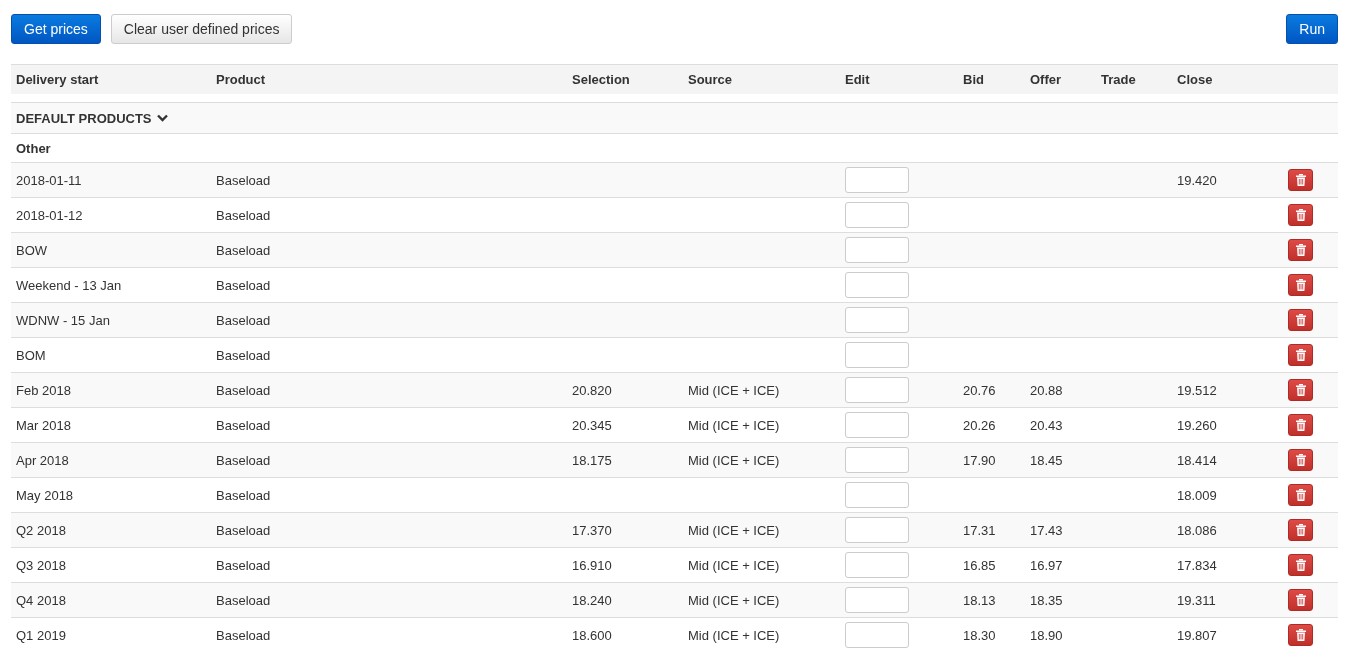  What do you see at coordinates (1046, 390) in the screenshot?
I see `table-cell: 20.88` at bounding box center [1046, 390].